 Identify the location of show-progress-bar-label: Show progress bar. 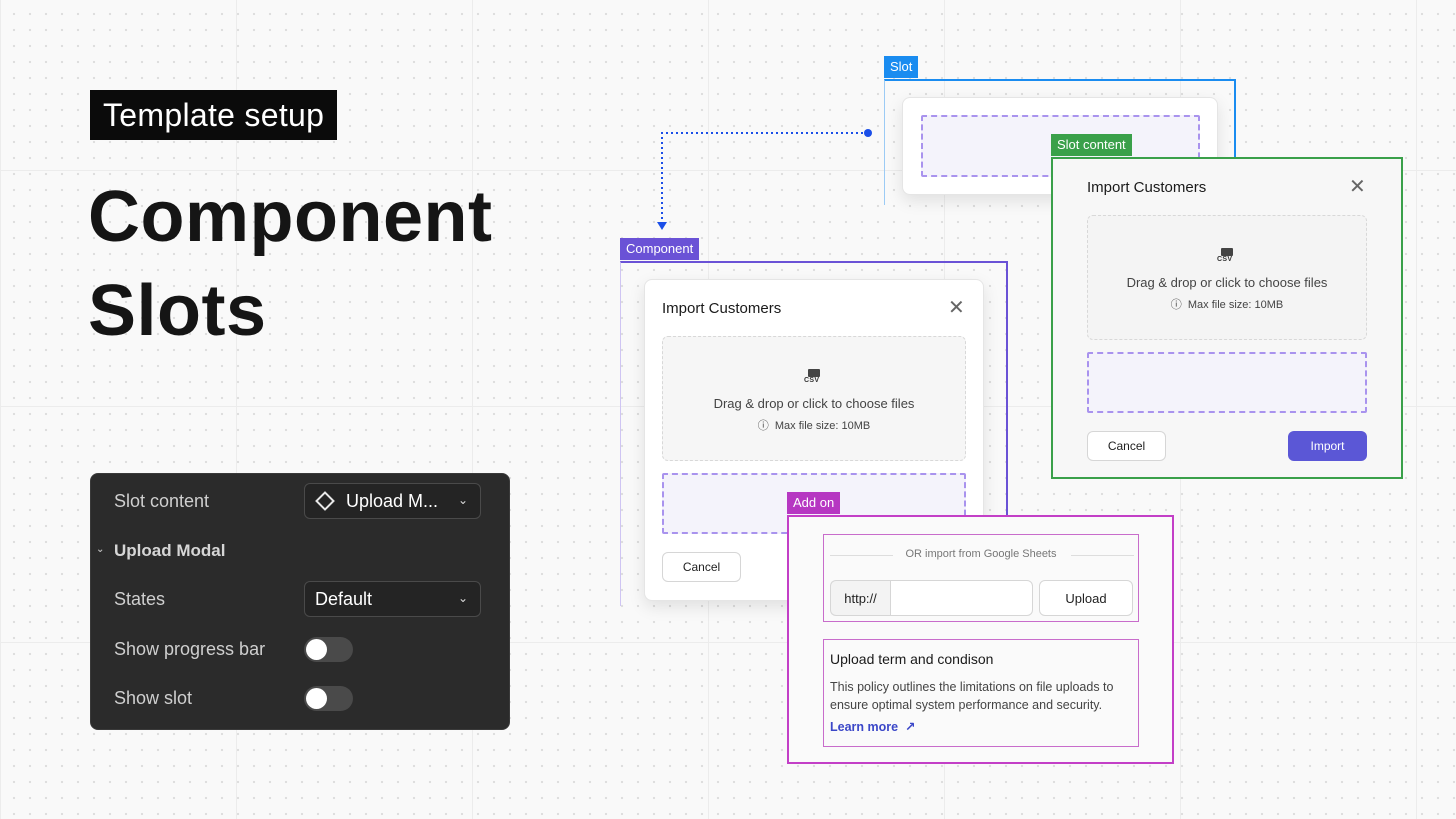
(190, 648).